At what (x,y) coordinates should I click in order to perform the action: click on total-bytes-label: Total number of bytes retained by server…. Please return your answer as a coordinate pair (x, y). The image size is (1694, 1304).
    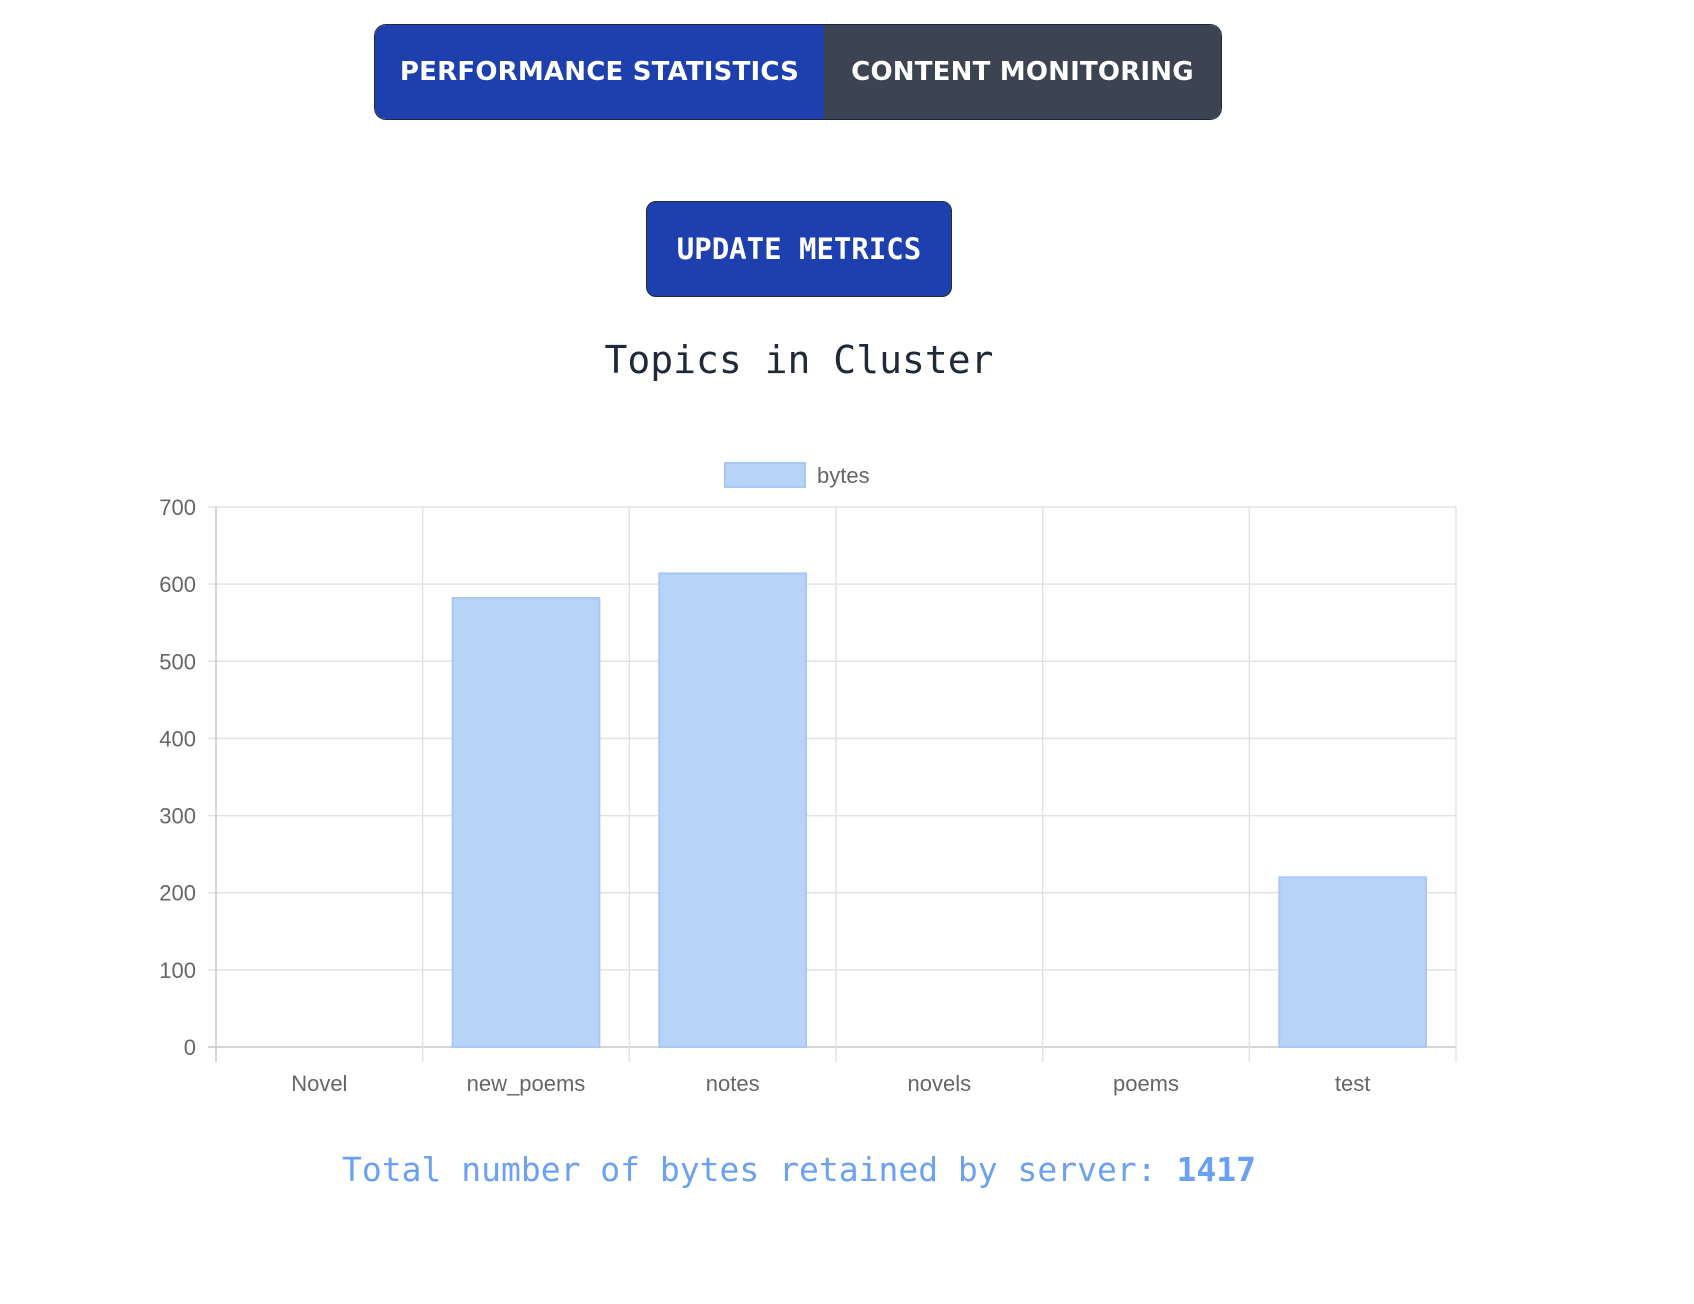
    Looking at the image, I should click on (749, 1169).